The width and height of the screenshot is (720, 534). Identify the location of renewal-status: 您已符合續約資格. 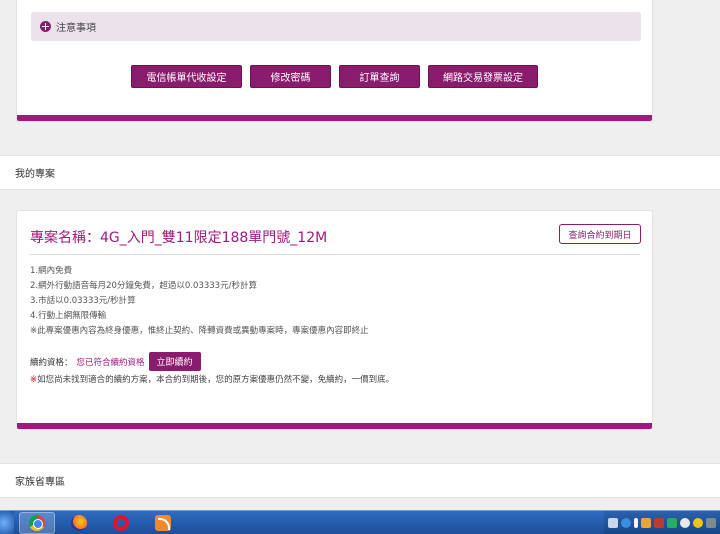
(110, 362).